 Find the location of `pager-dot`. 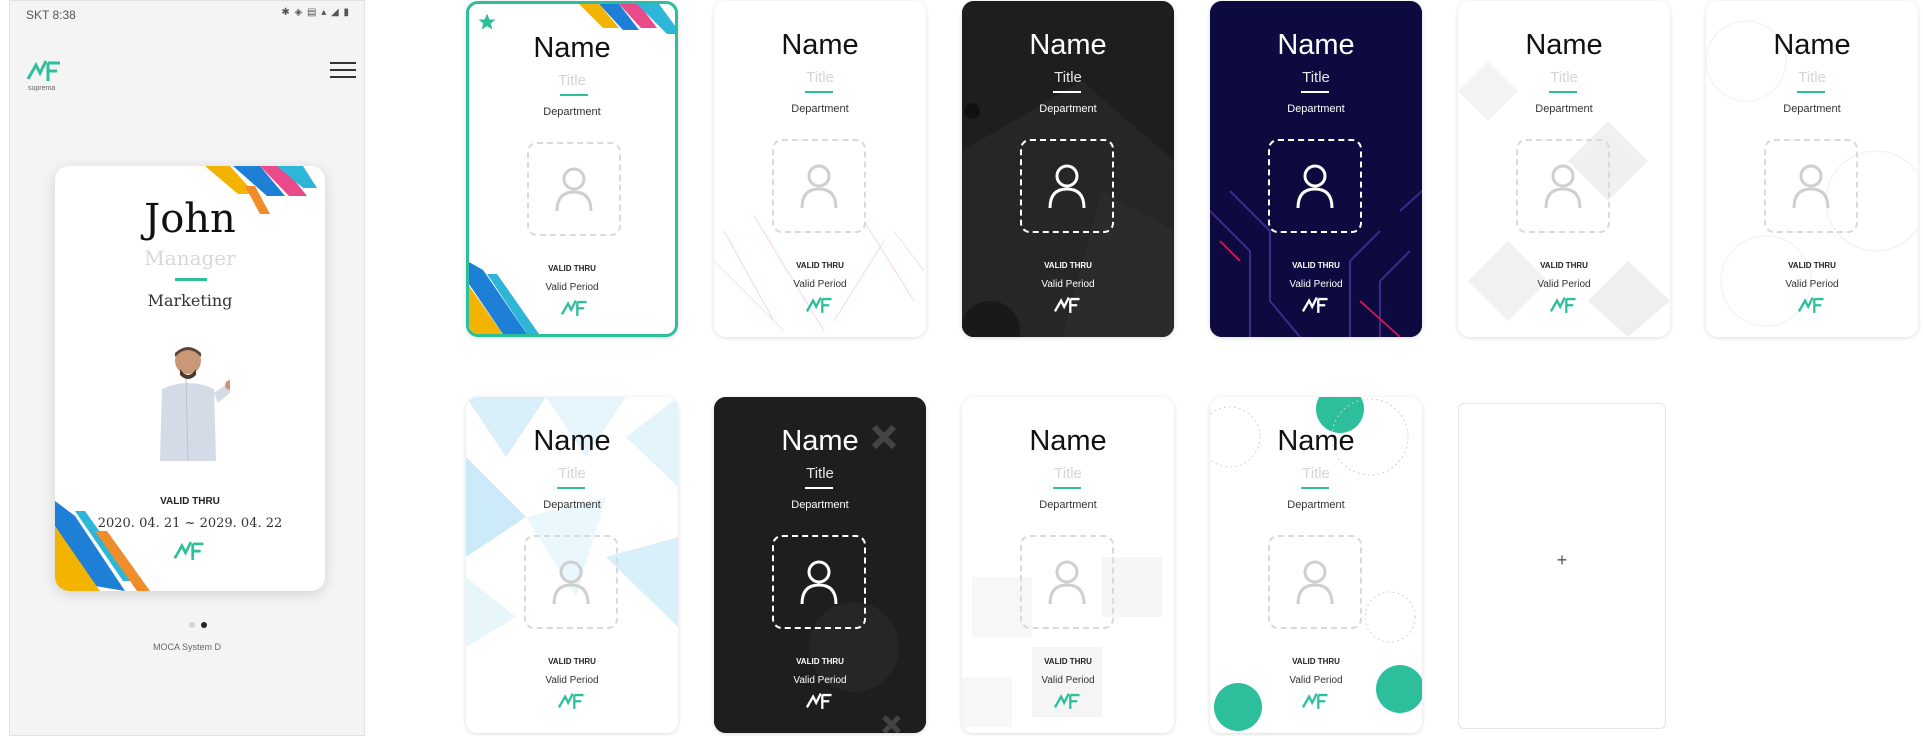

pager-dot is located at coordinates (192, 625).